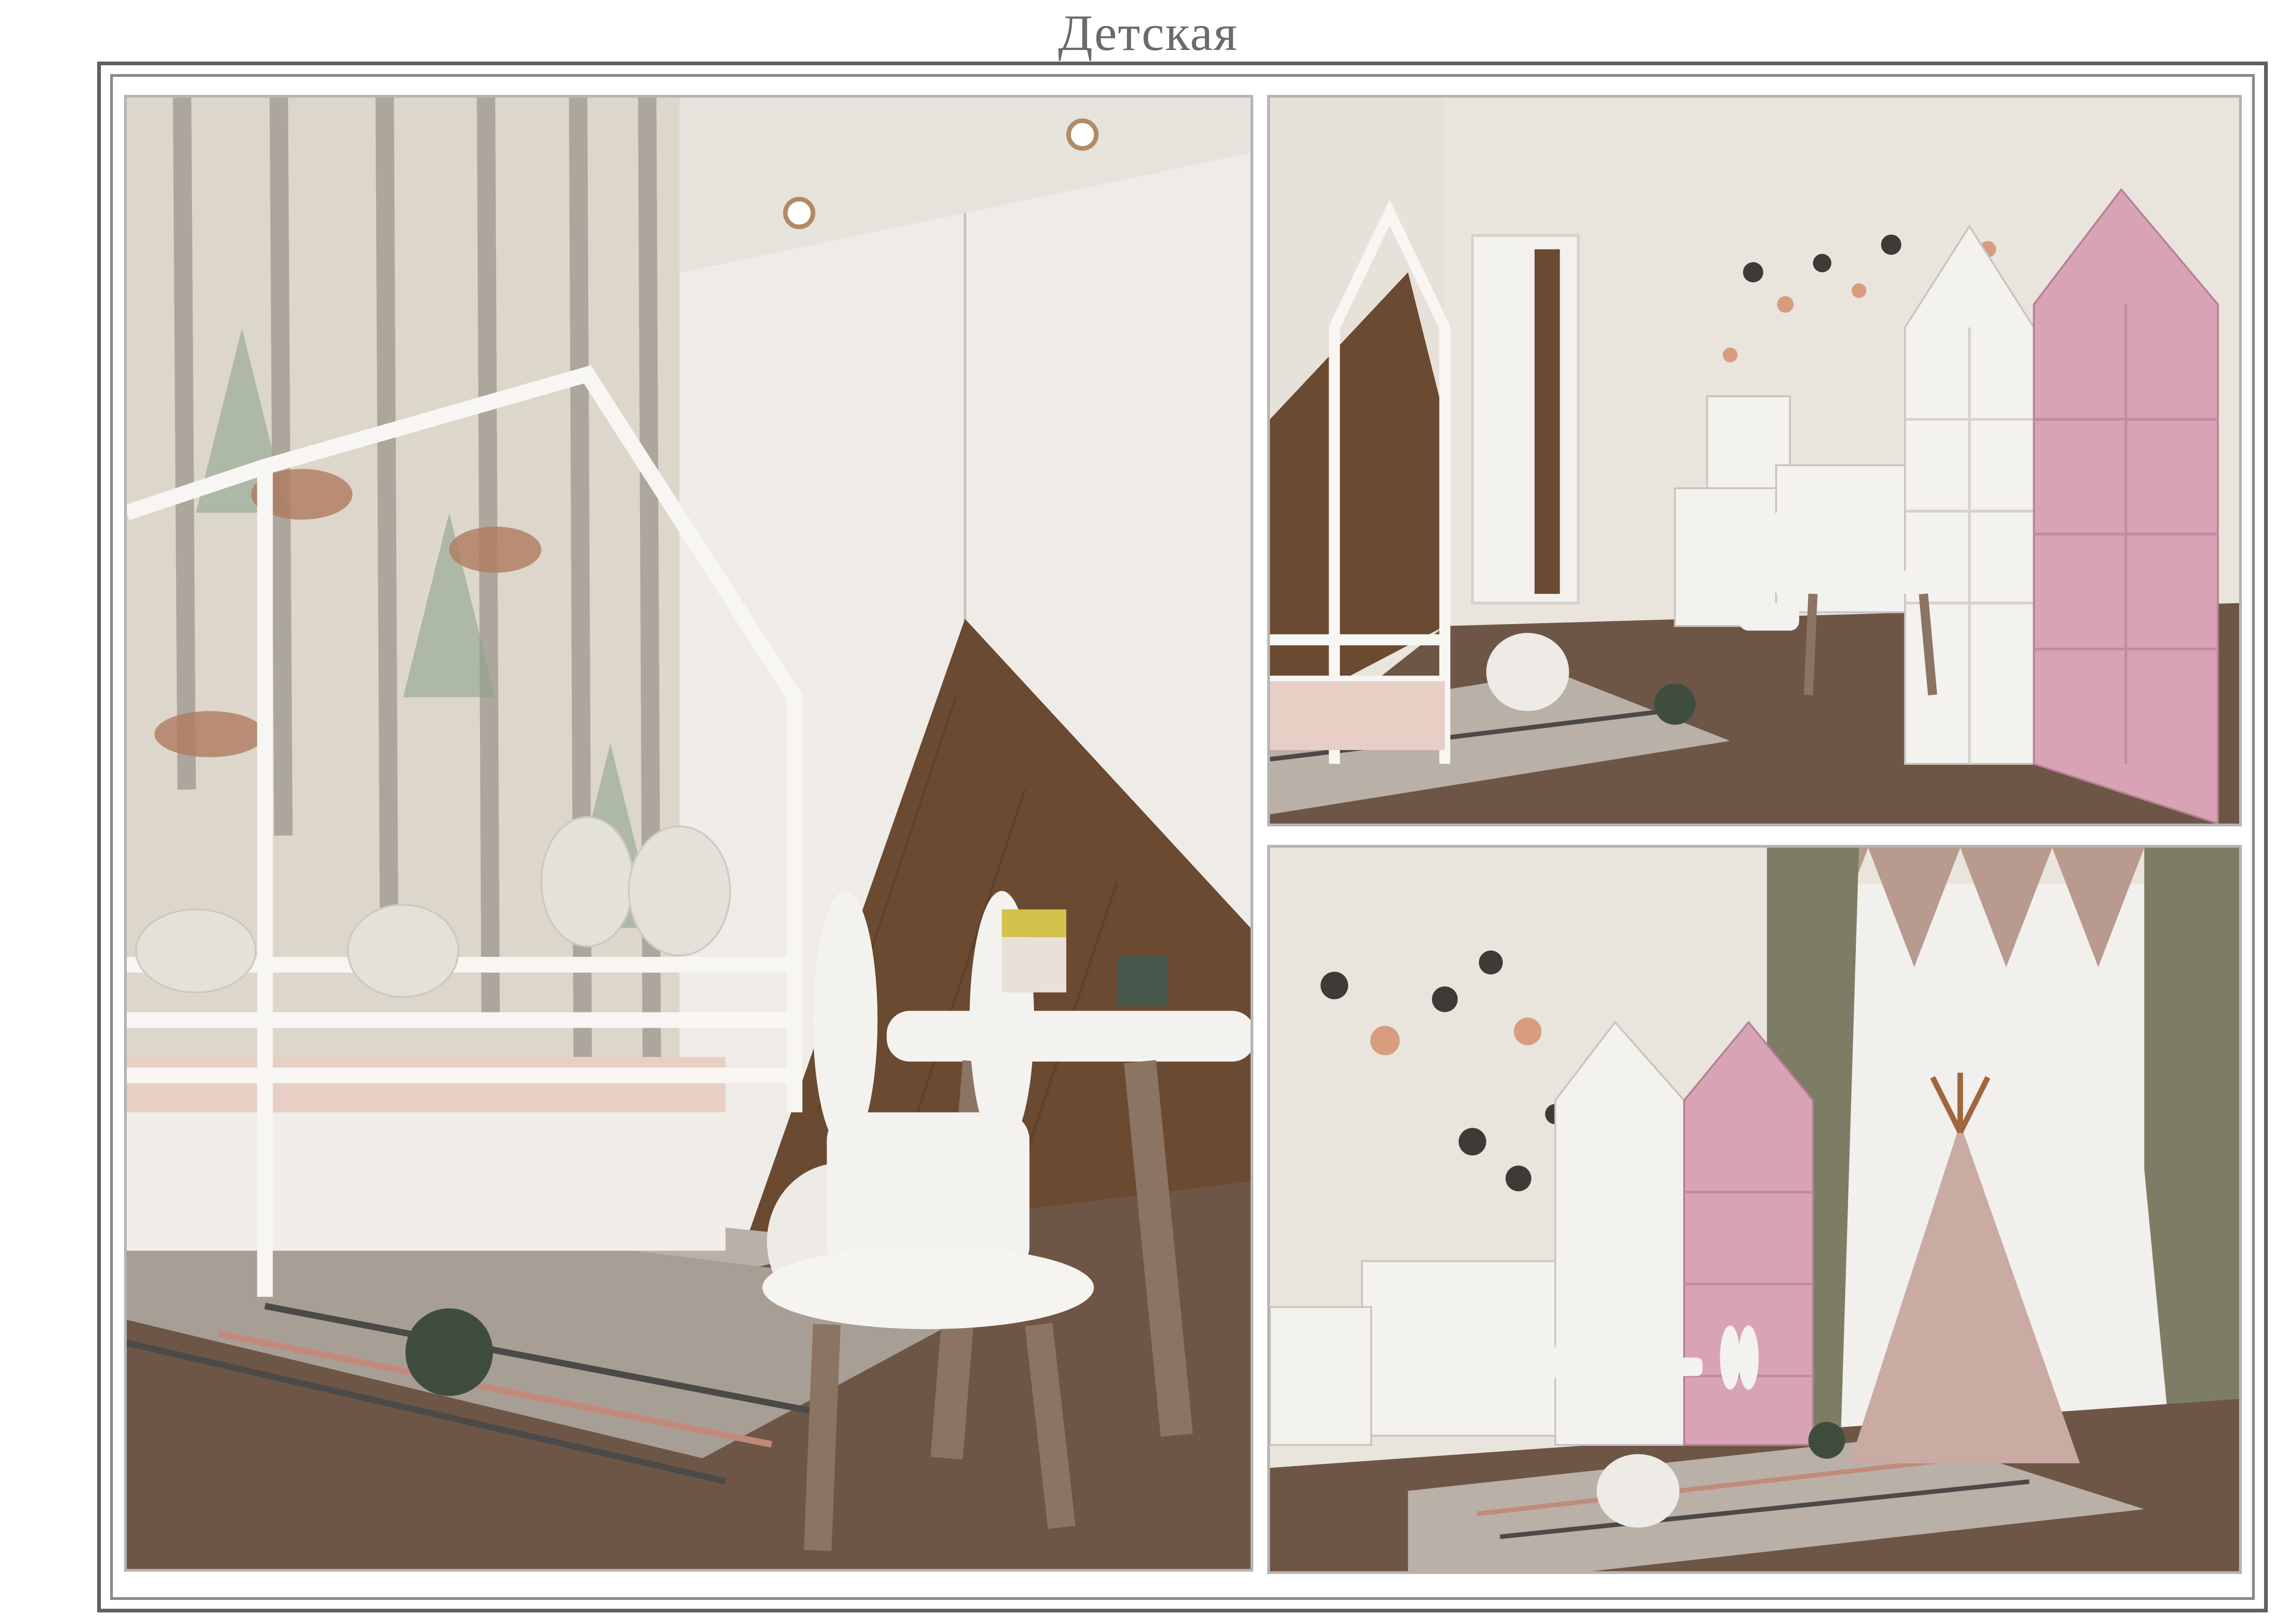  Describe the element at coordinates (1148, 33) in the screenshot. I see `page-title: Детская` at that location.